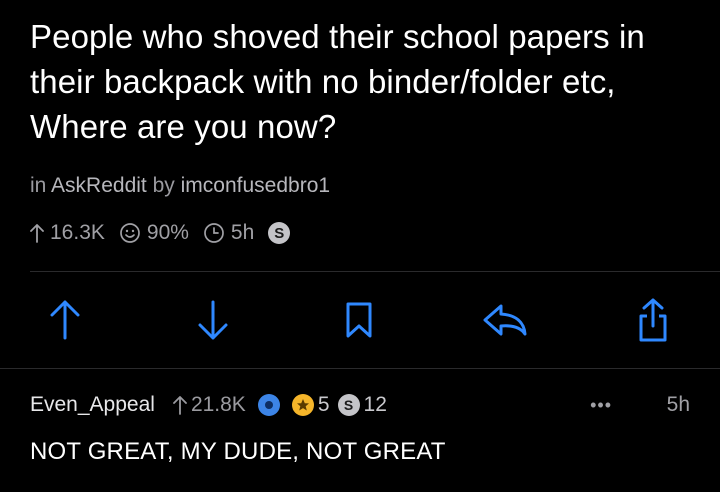  I want to click on upvote-button, so click(65, 320).